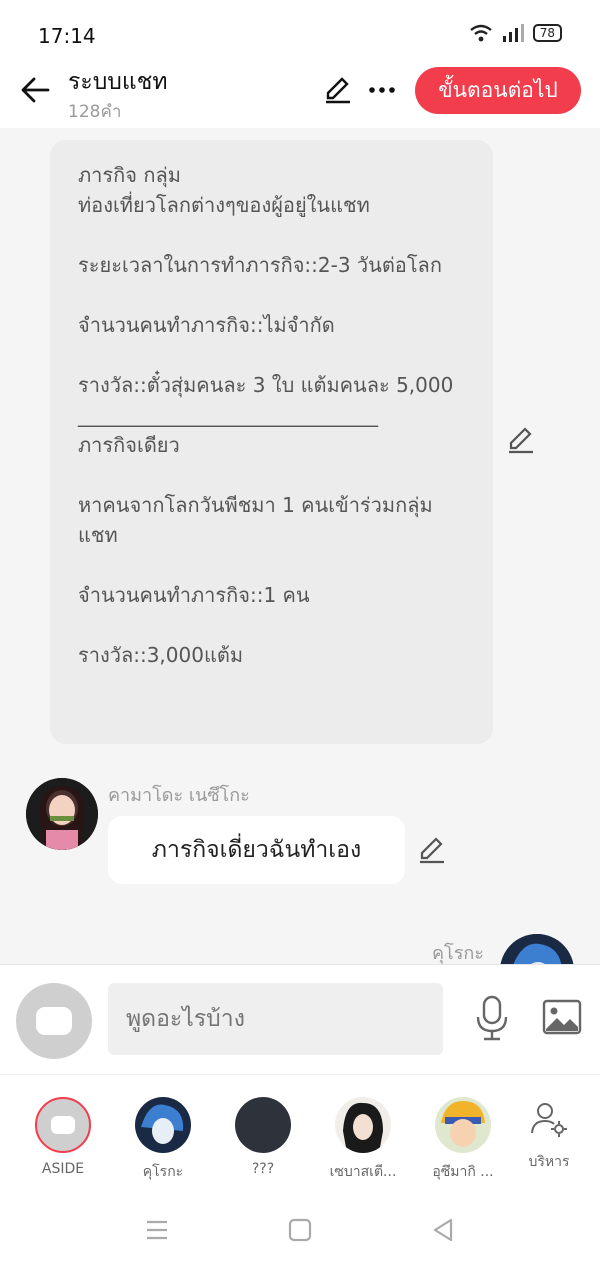  I want to click on character-aside: ASIDE, so click(63, 1137).